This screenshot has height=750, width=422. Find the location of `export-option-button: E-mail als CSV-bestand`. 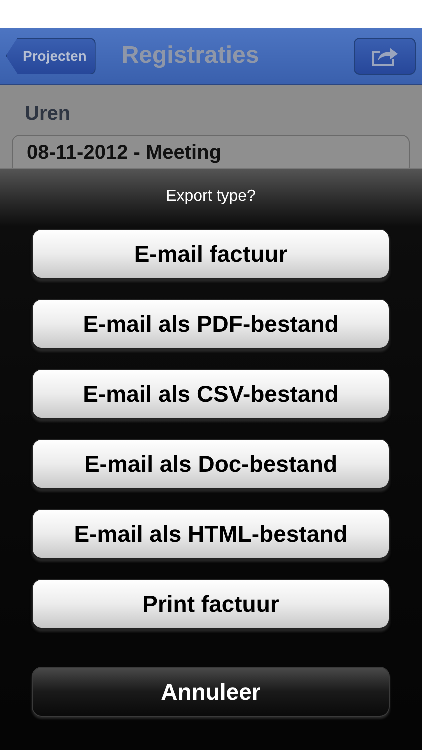

export-option-button: E-mail als CSV-bestand is located at coordinates (211, 394).